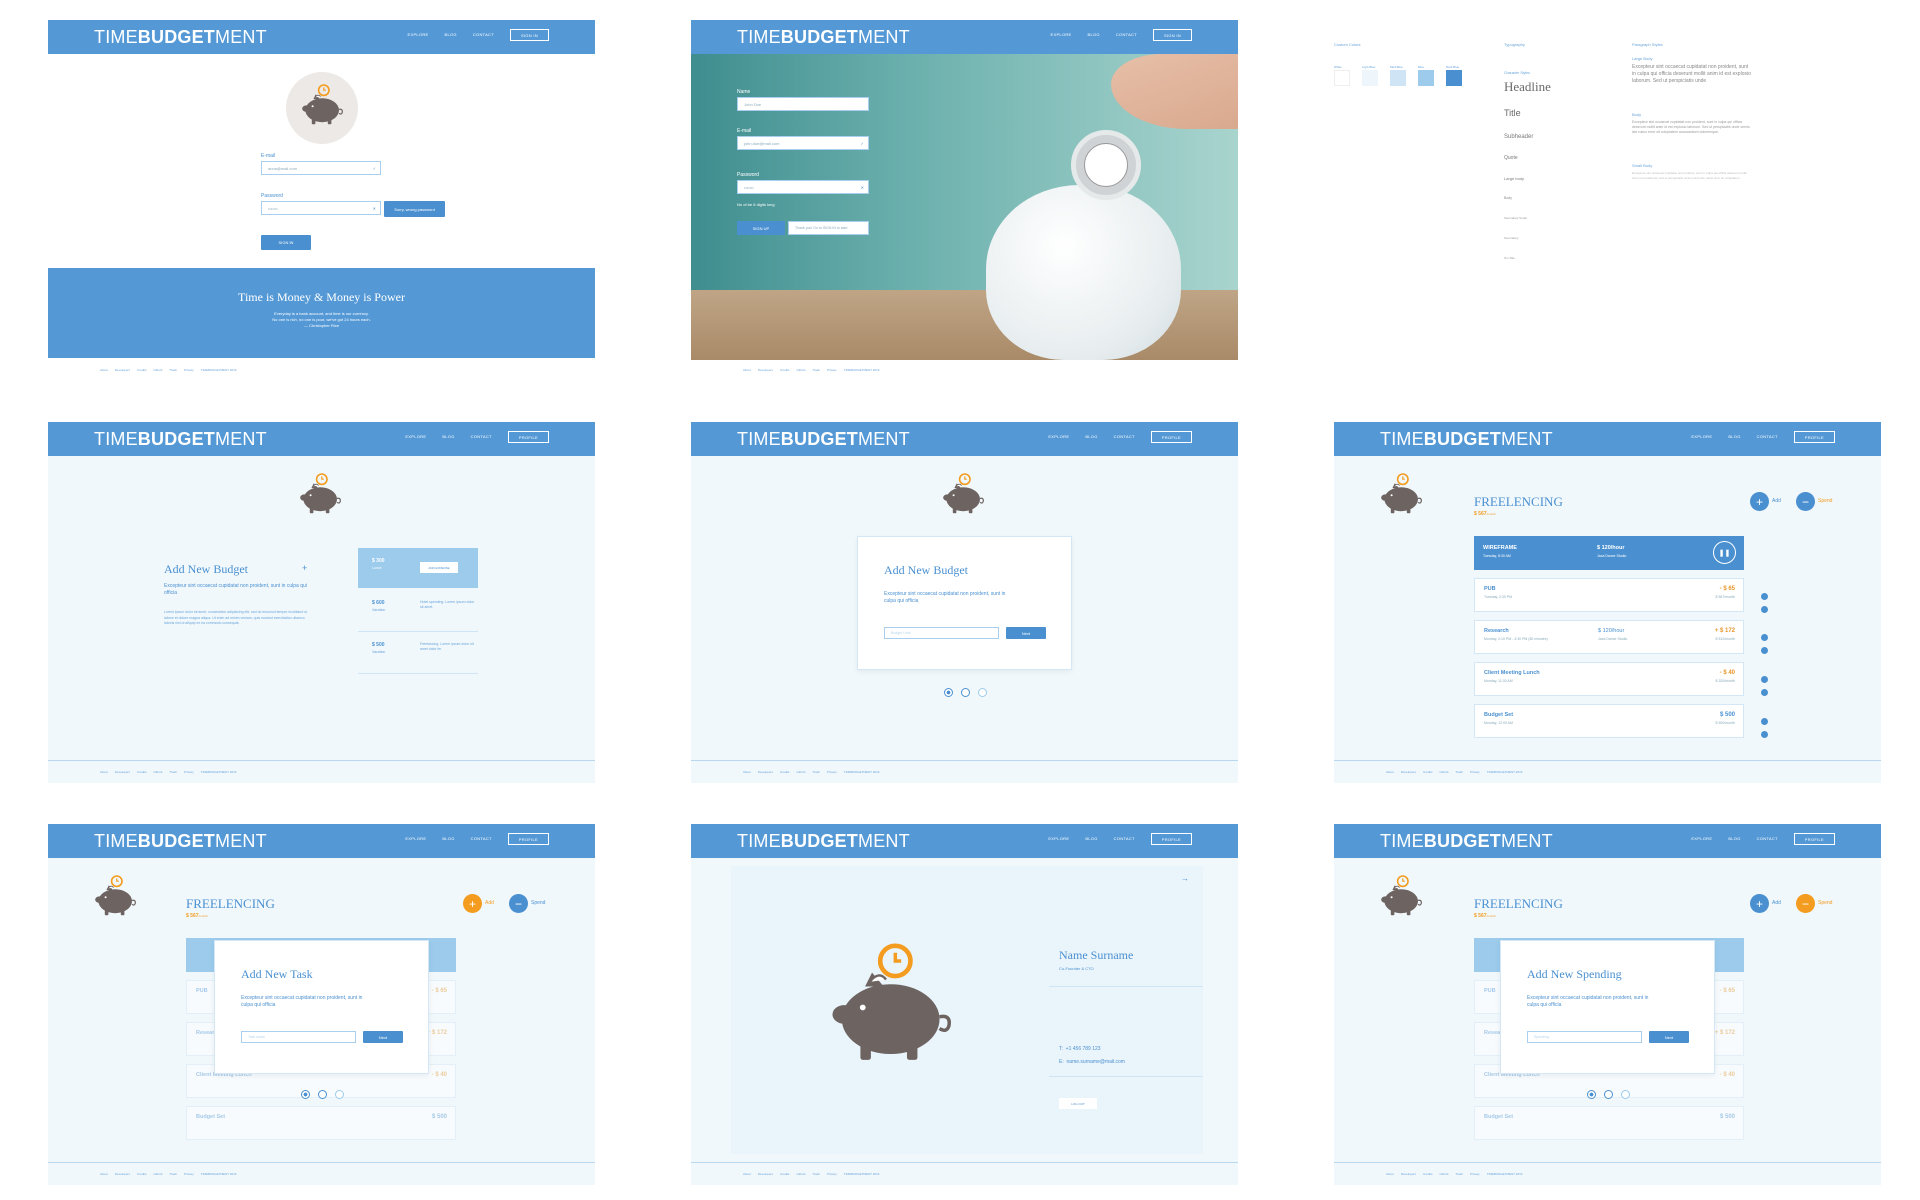  Describe the element at coordinates (803, 104) in the screenshot. I see `name-field: John Doe` at that location.